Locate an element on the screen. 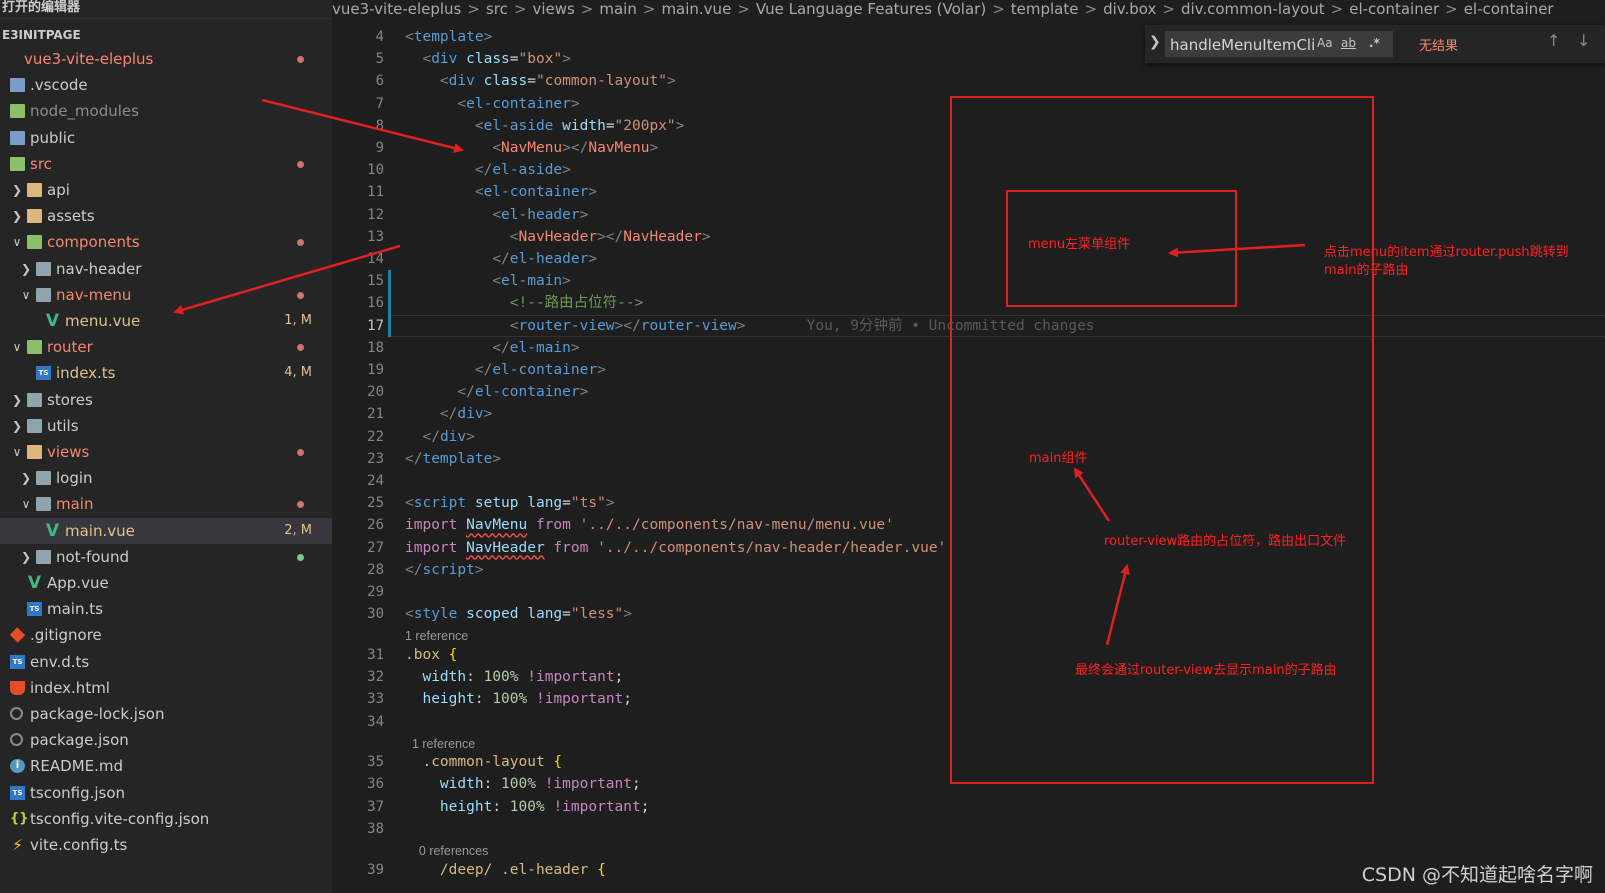  find-input-value: handleMenuItemClic is located at coordinates (1242, 45).